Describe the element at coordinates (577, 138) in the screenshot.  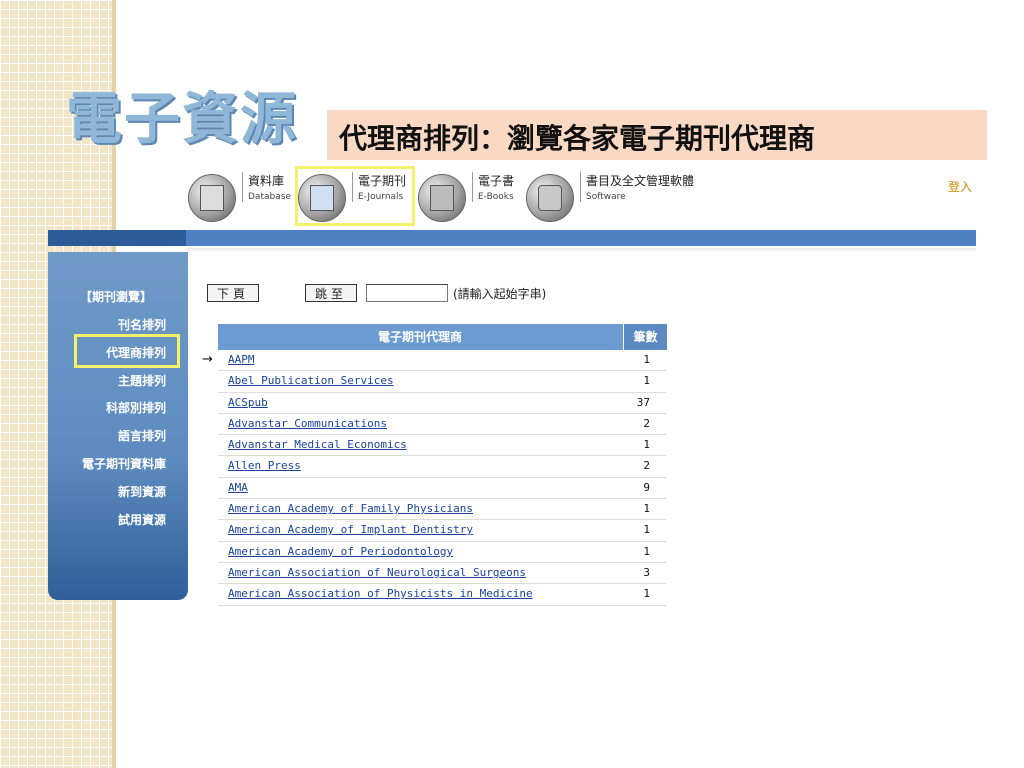
I see `slide-subtitle: 代理商排列：瀏覽各家電子期刊代理商` at that location.